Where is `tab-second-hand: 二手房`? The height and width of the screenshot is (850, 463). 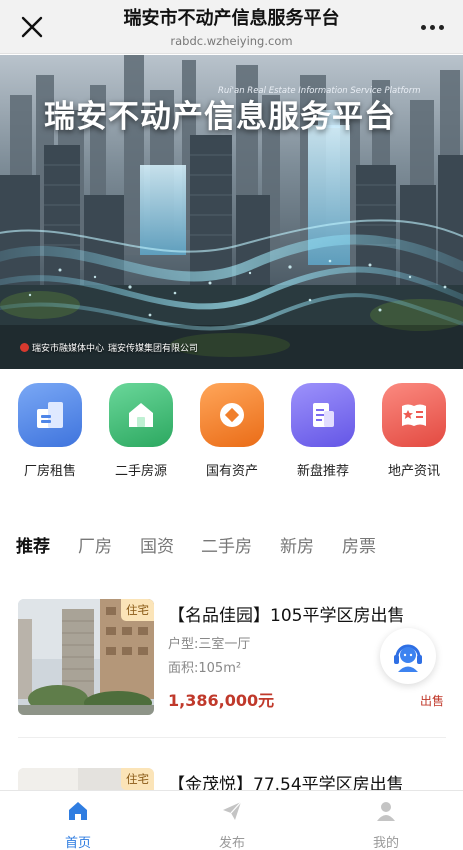 tab-second-hand: 二手房 is located at coordinates (226, 544).